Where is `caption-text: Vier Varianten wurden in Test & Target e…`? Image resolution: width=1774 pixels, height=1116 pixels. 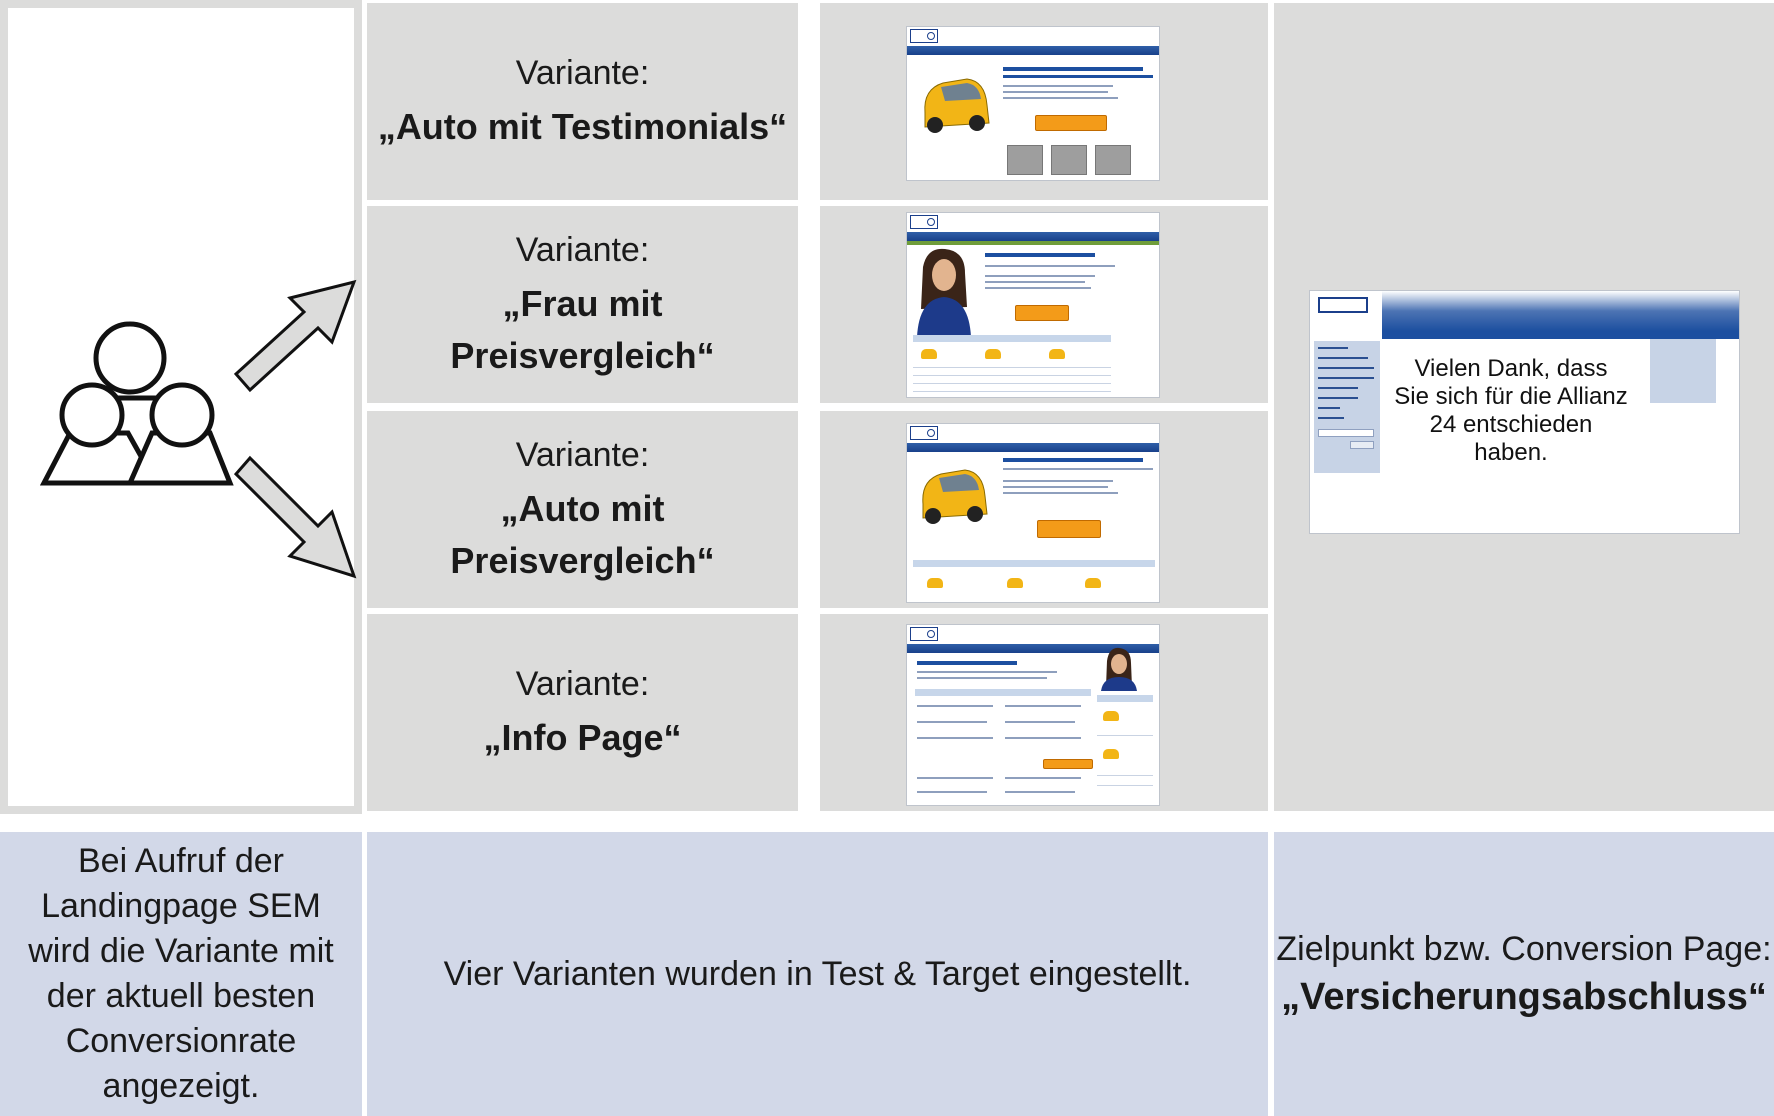 caption-text: Vier Varianten wurden in Test & Target e… is located at coordinates (817, 973).